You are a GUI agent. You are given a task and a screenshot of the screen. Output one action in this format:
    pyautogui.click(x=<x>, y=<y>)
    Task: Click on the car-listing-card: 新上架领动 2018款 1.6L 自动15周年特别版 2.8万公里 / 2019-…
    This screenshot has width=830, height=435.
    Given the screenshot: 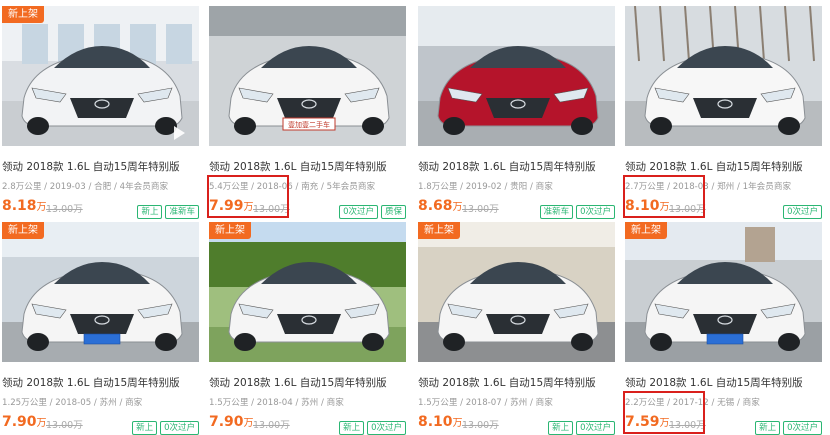 What is the action you would take?
    pyautogui.click(x=100, y=112)
    